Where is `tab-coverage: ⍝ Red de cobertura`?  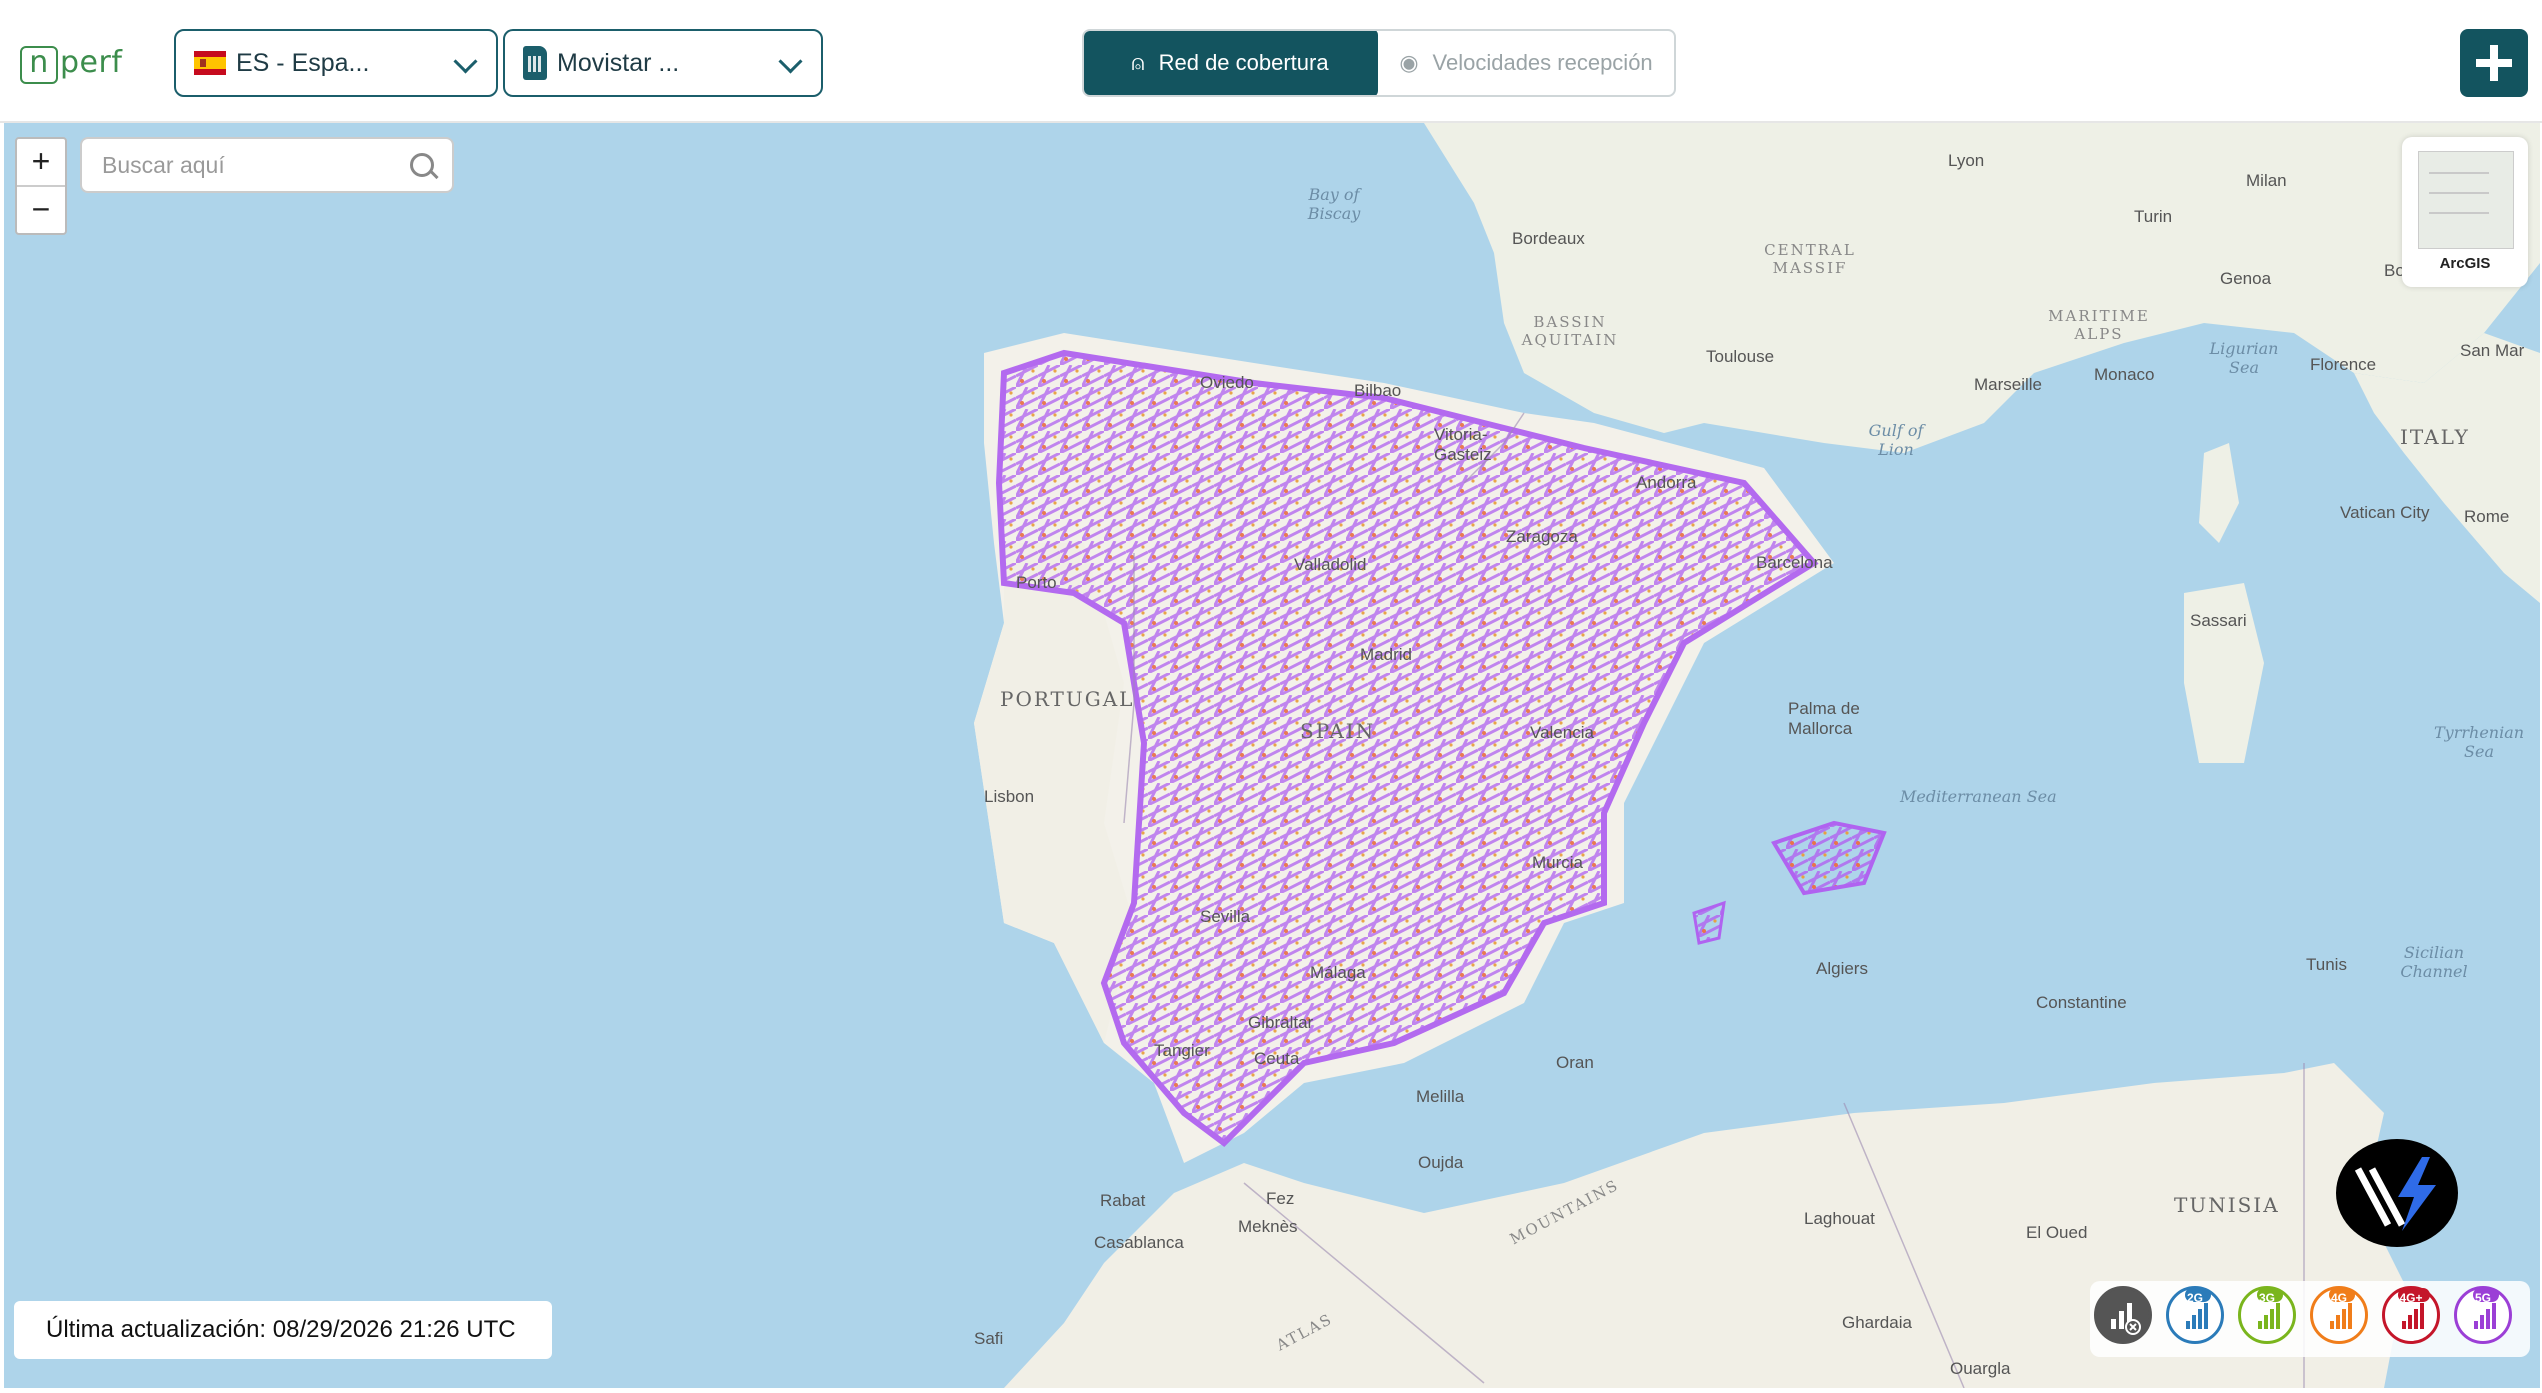
tab-coverage: ⍝ Red de cobertura is located at coordinates (1231, 63).